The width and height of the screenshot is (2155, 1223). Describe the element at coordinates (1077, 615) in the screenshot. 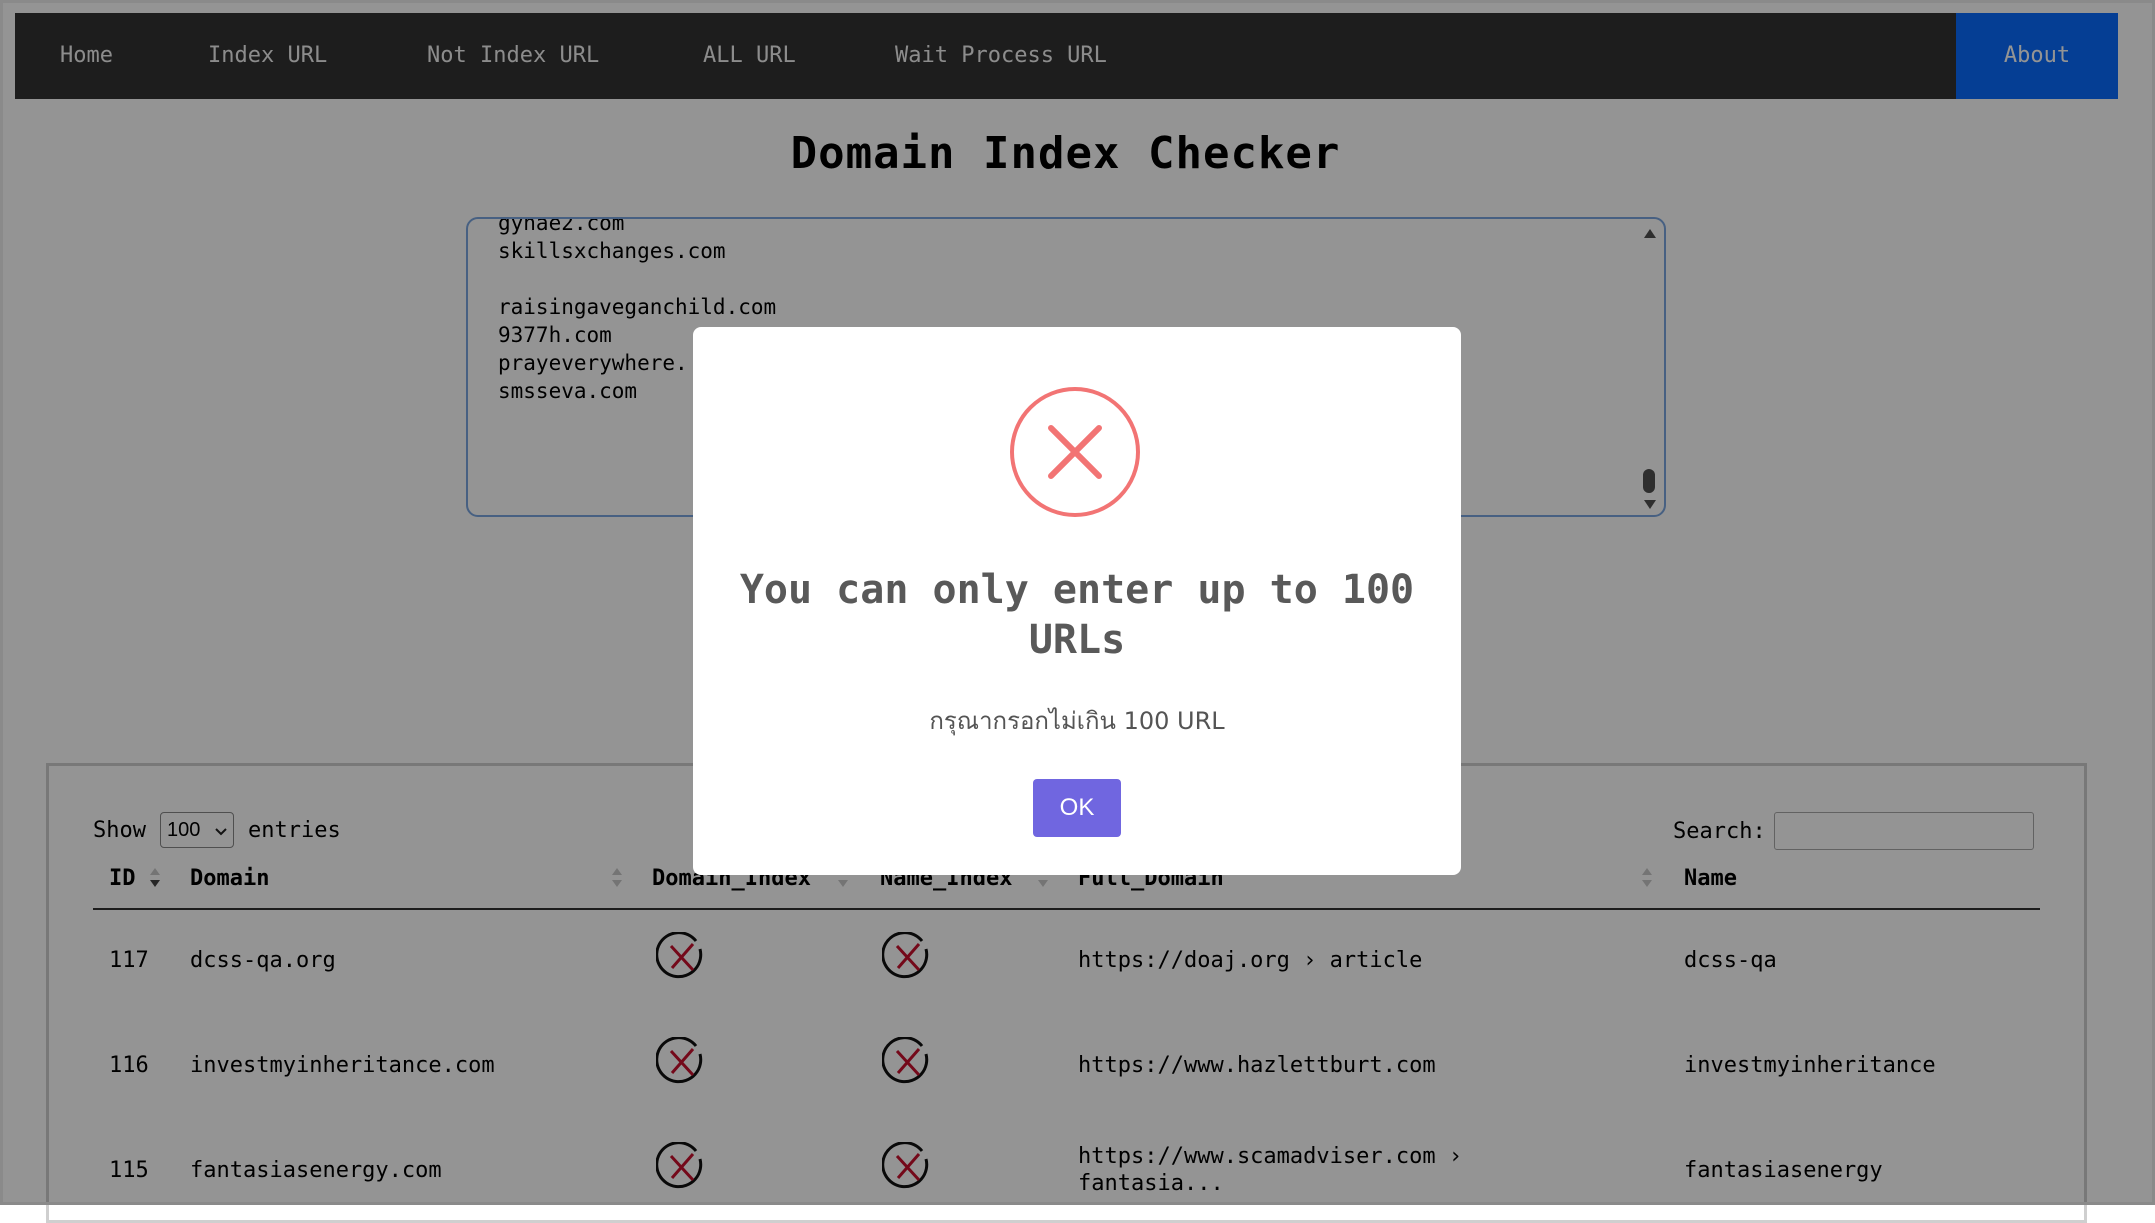

I see `dialog-title: You can only enter up to 100 URLs` at that location.